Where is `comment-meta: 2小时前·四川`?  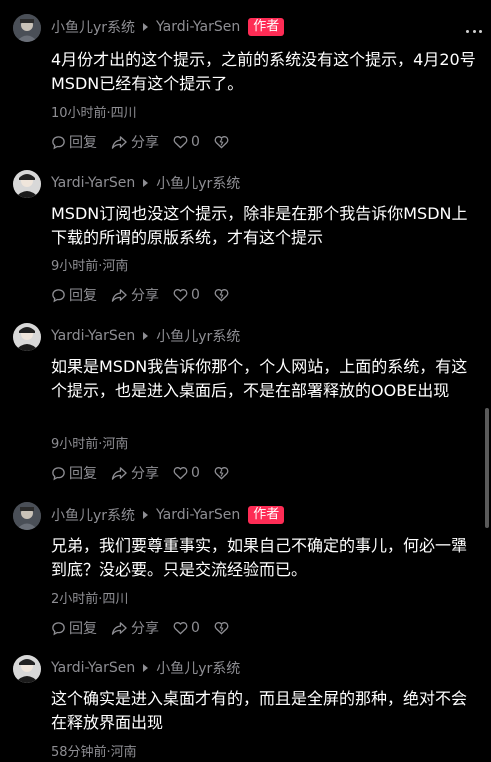 comment-meta: 2小时前·四川 is located at coordinates (90, 599).